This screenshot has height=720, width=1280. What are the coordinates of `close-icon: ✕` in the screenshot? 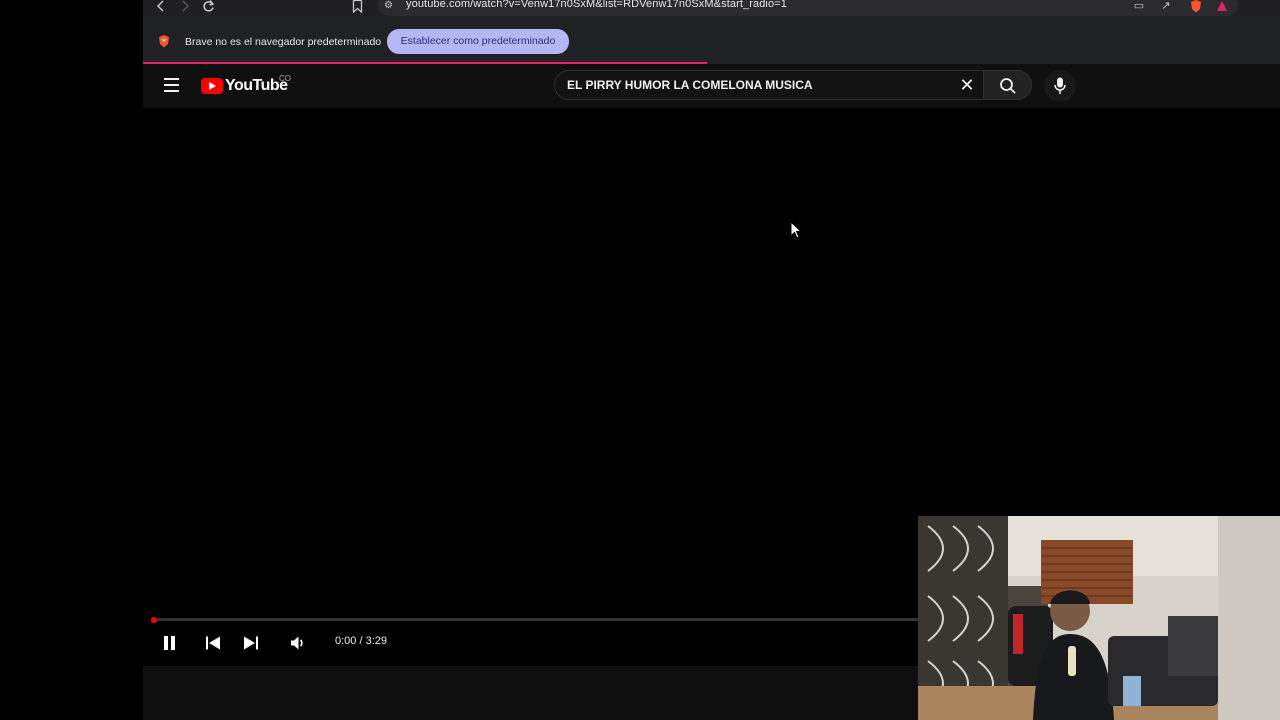 It's located at (967, 85).